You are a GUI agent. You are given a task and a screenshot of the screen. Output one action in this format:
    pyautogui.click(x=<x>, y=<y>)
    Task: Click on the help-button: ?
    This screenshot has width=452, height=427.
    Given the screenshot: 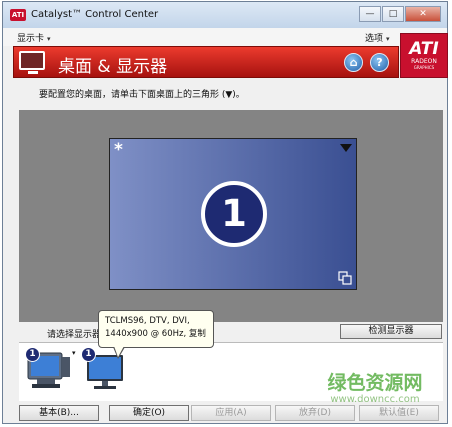 What is the action you would take?
    pyautogui.click(x=379, y=62)
    